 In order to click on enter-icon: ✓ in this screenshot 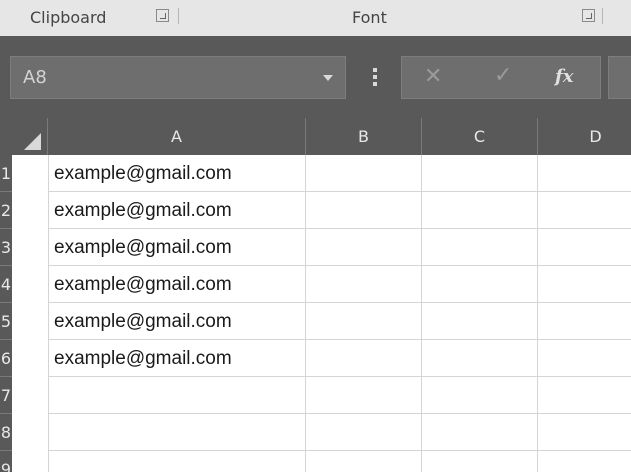, I will do `click(503, 75)`.